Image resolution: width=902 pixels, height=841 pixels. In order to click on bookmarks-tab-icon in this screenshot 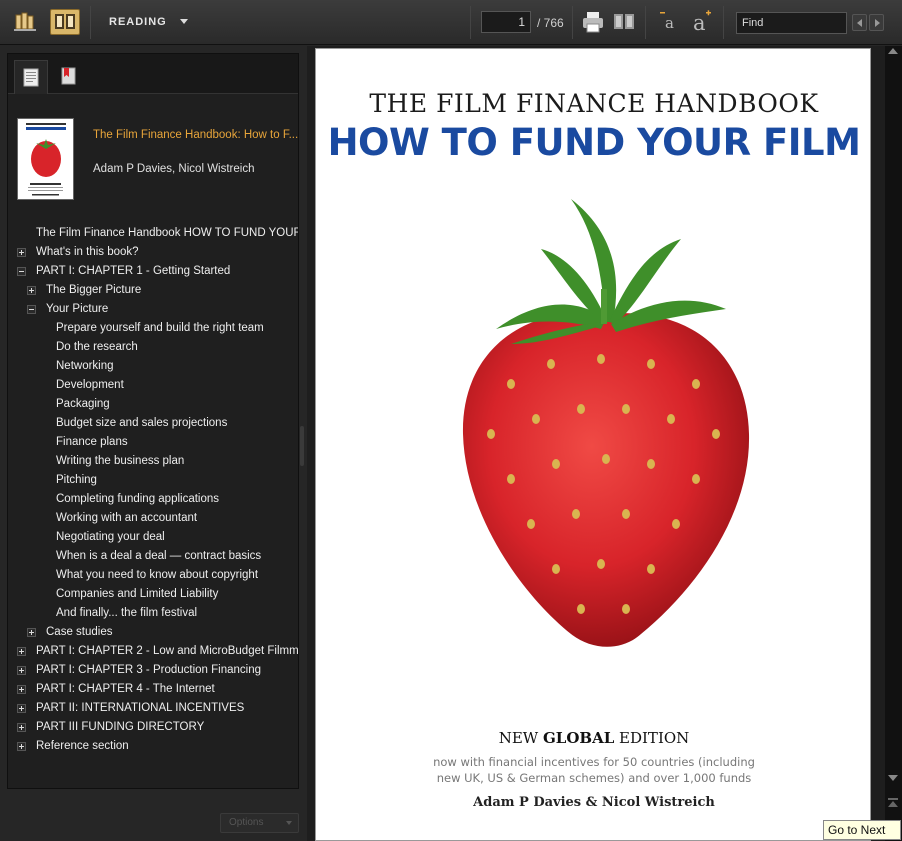, I will do `click(68, 76)`.